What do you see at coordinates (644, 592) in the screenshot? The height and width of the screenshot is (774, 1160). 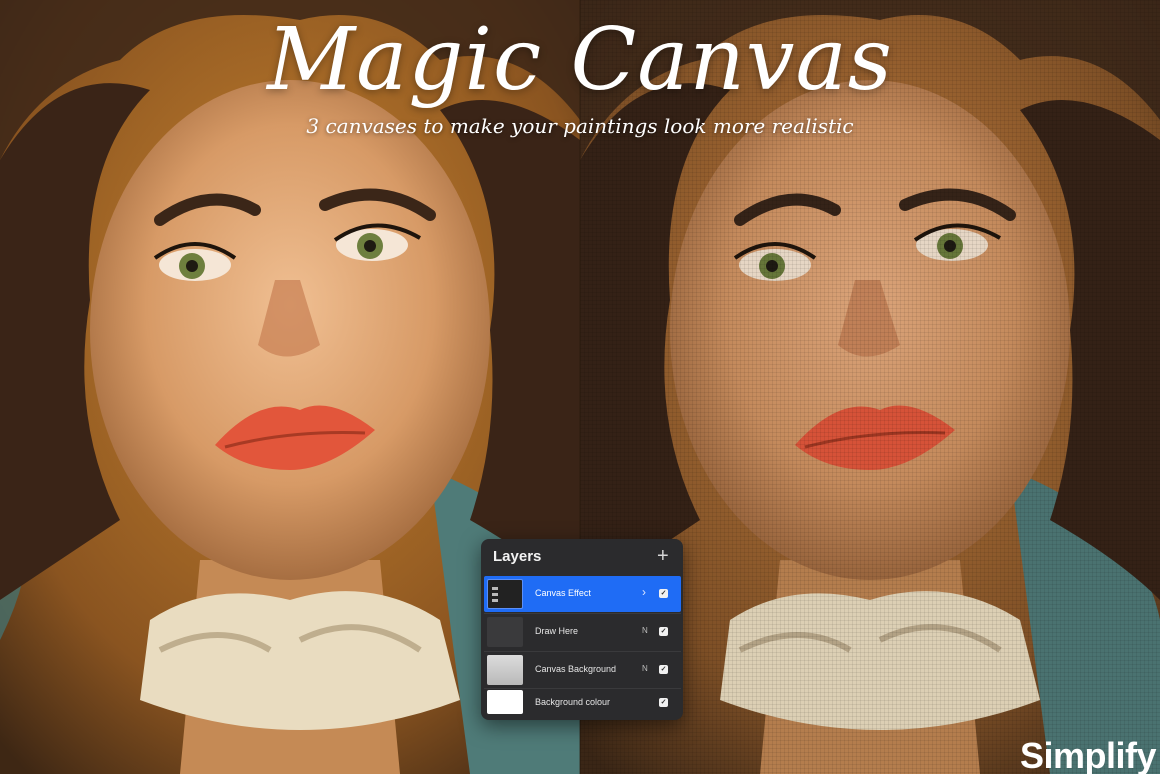 I see `chevron-right-icon: ›` at bounding box center [644, 592].